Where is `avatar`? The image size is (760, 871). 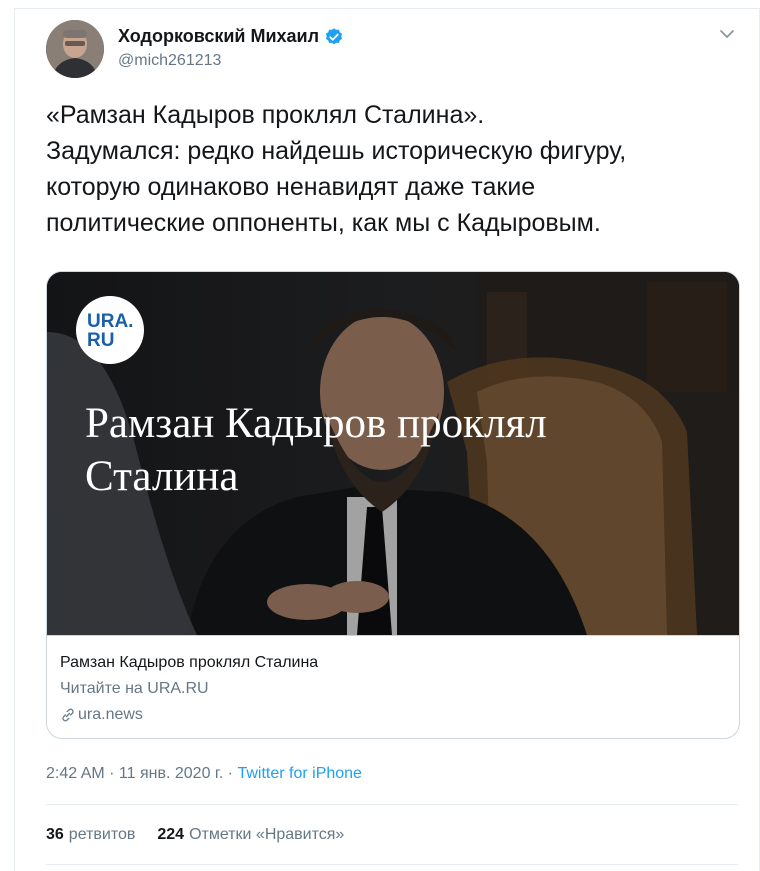
avatar is located at coordinates (75, 49).